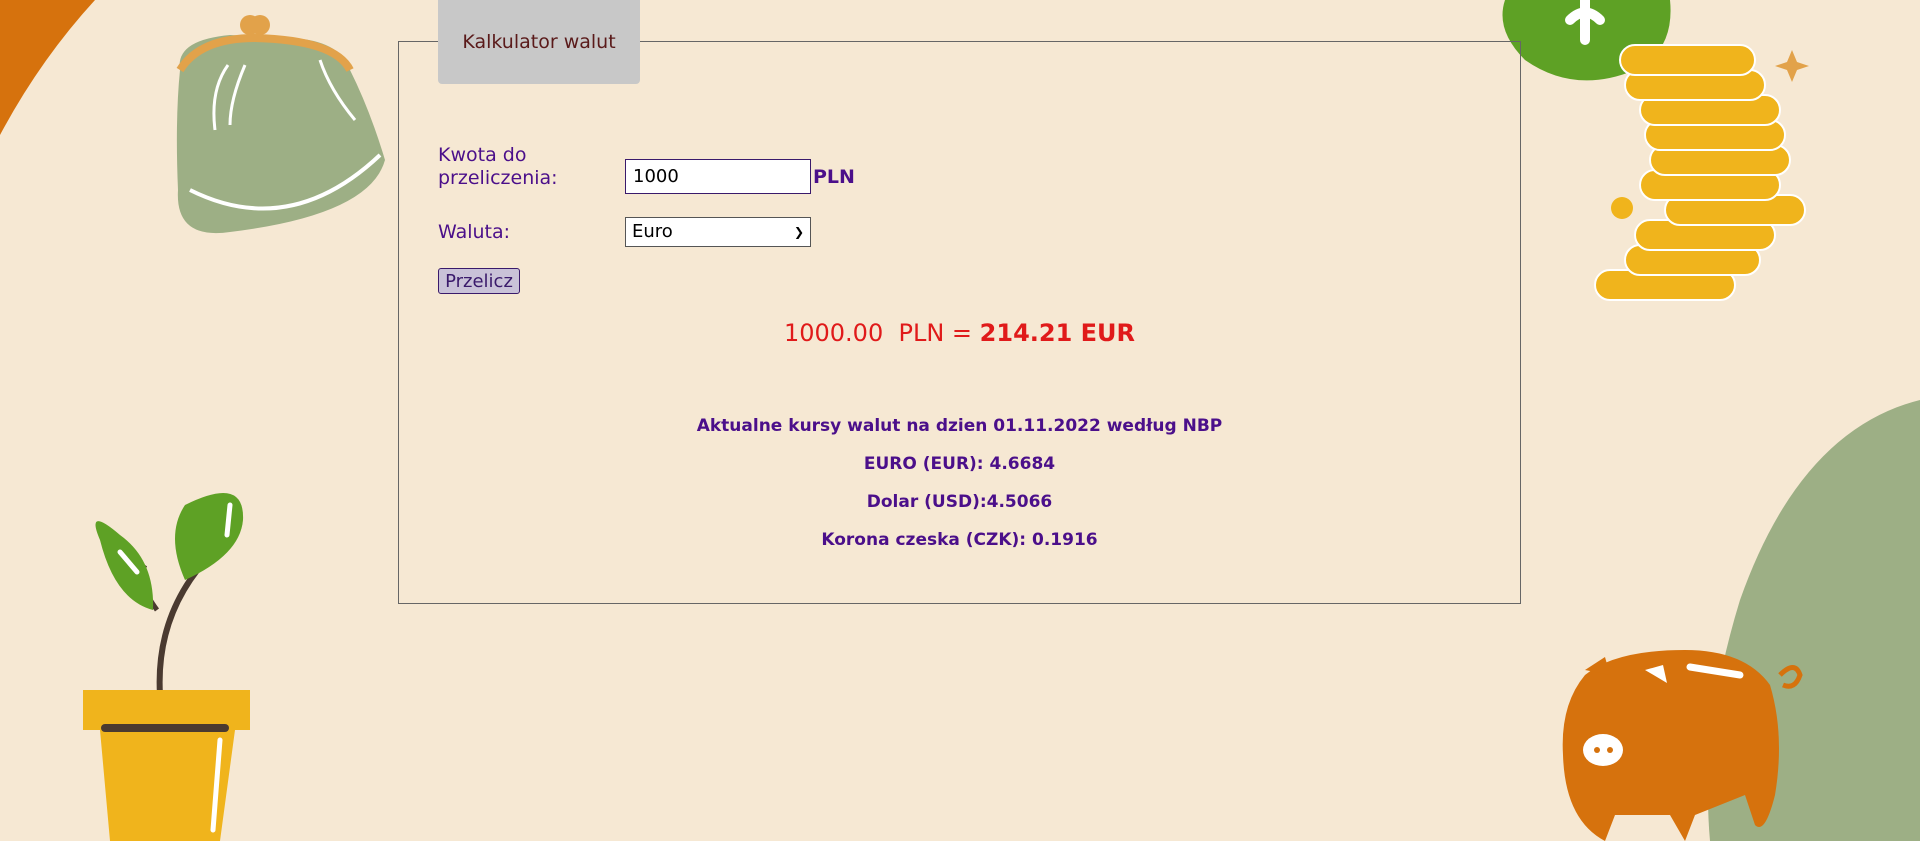 This screenshot has width=1920, height=841. Describe the element at coordinates (498, 166) in the screenshot. I see `amount-label: Kwota do przeliczenia:` at that location.